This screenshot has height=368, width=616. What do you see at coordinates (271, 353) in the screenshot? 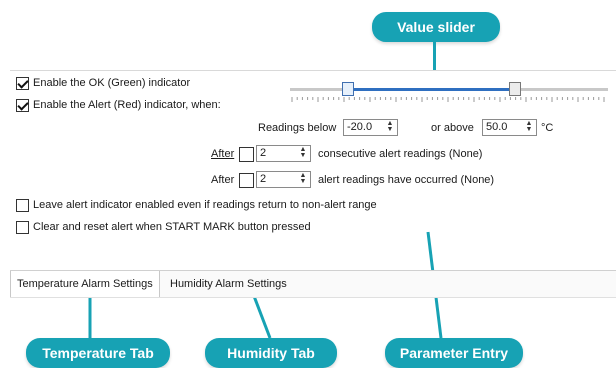
I see `humidity-tab-callout: Humidity Tab` at bounding box center [271, 353].